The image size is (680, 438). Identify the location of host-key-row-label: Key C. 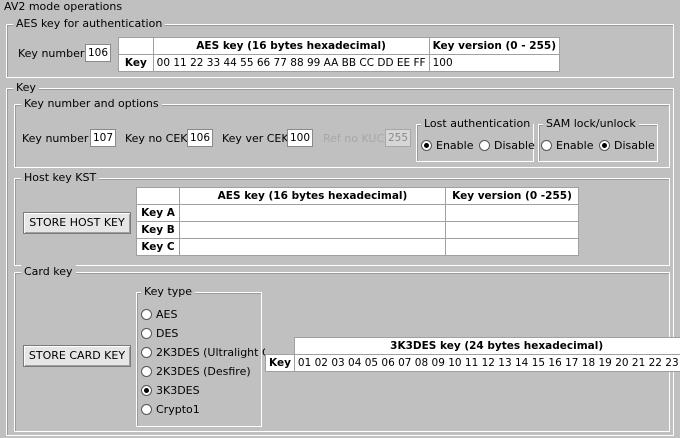
(158, 247).